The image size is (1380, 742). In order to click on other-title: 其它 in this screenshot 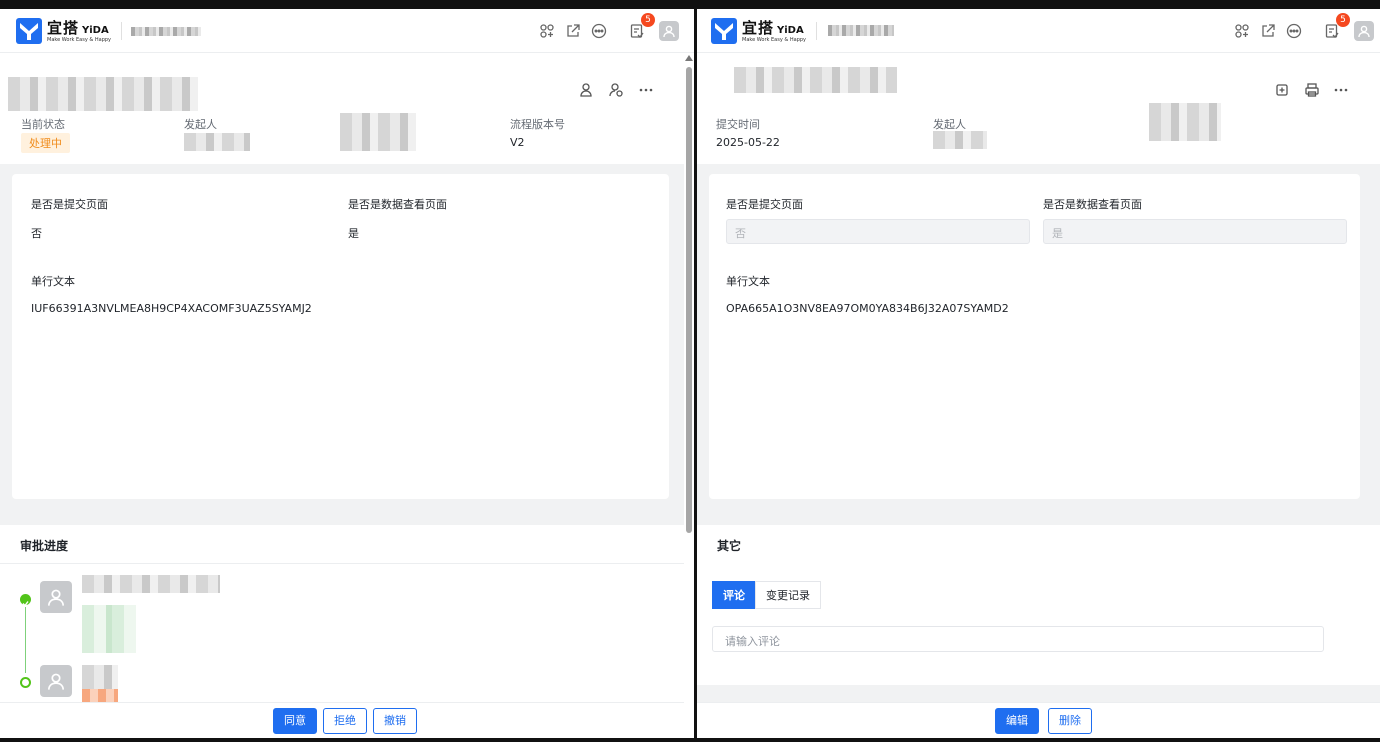, I will do `click(729, 546)`.